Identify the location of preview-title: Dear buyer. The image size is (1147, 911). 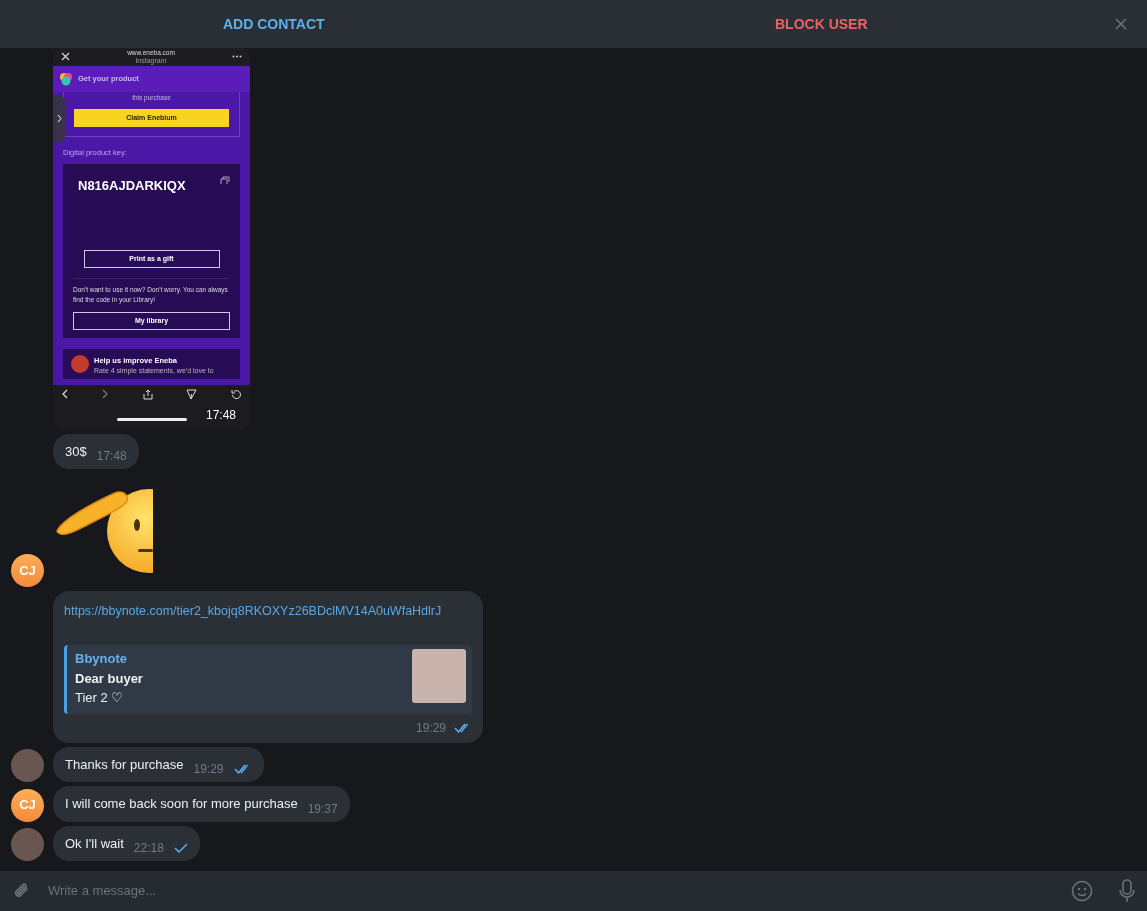
(109, 678).